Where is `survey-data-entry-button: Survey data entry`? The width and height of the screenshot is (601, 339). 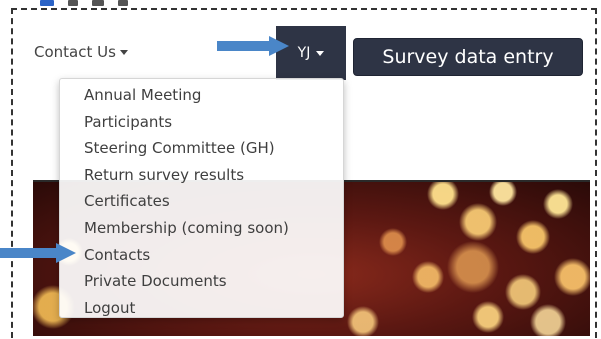 survey-data-entry-button: Survey data entry is located at coordinates (468, 57).